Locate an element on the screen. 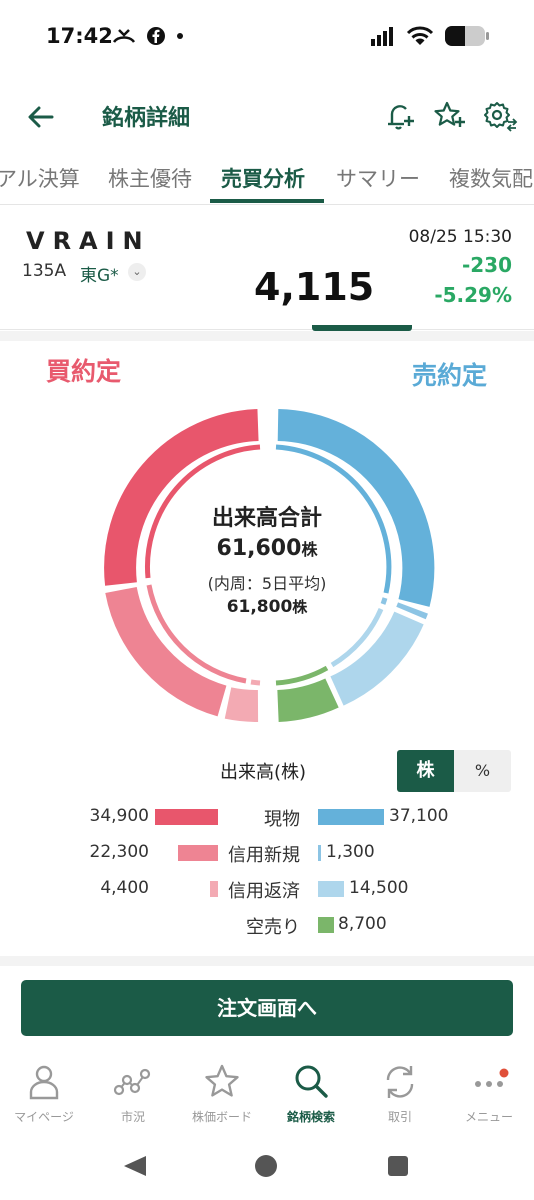 The width and height of the screenshot is (534, 1200). average-inner-ring is located at coordinates (268, 565).